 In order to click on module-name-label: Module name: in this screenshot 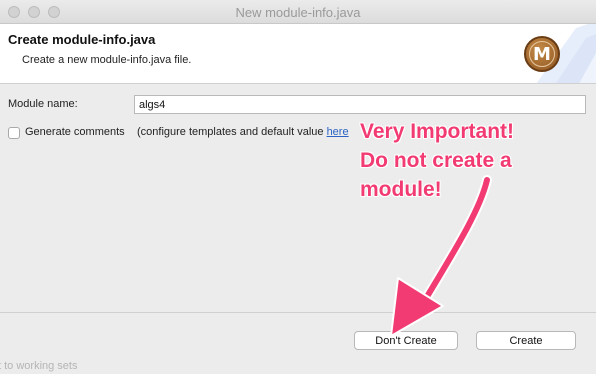, I will do `click(43, 104)`.